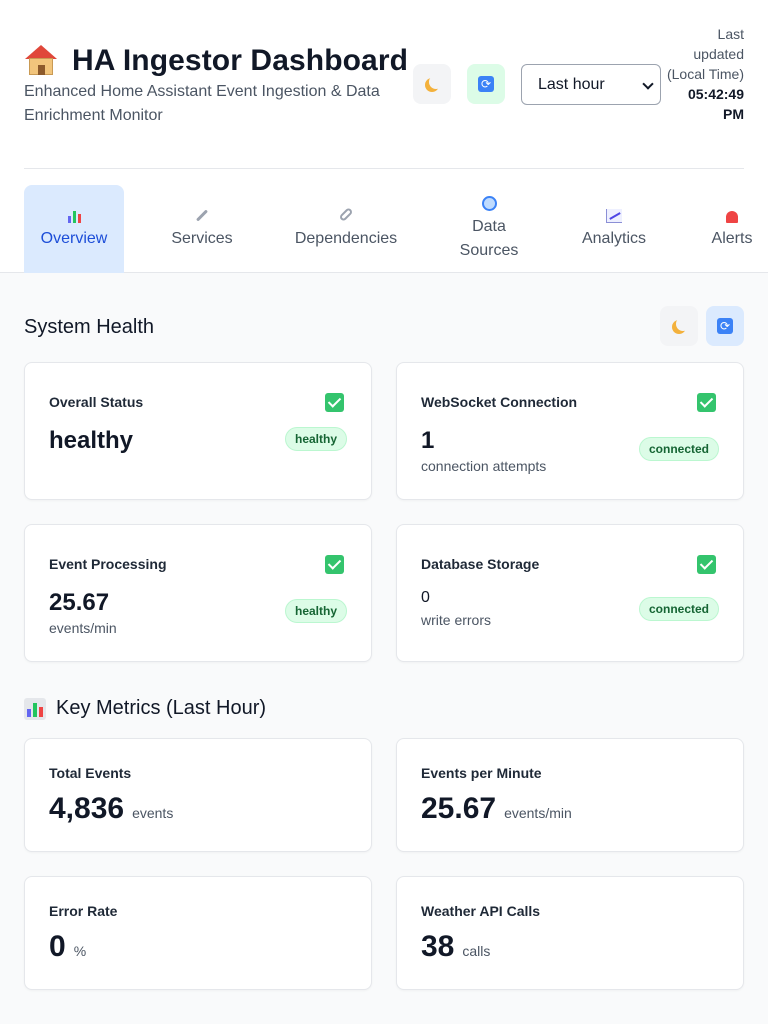 Image resolution: width=768 pixels, height=1024 pixels. What do you see at coordinates (732, 215) in the screenshot?
I see `siren-icon` at bounding box center [732, 215].